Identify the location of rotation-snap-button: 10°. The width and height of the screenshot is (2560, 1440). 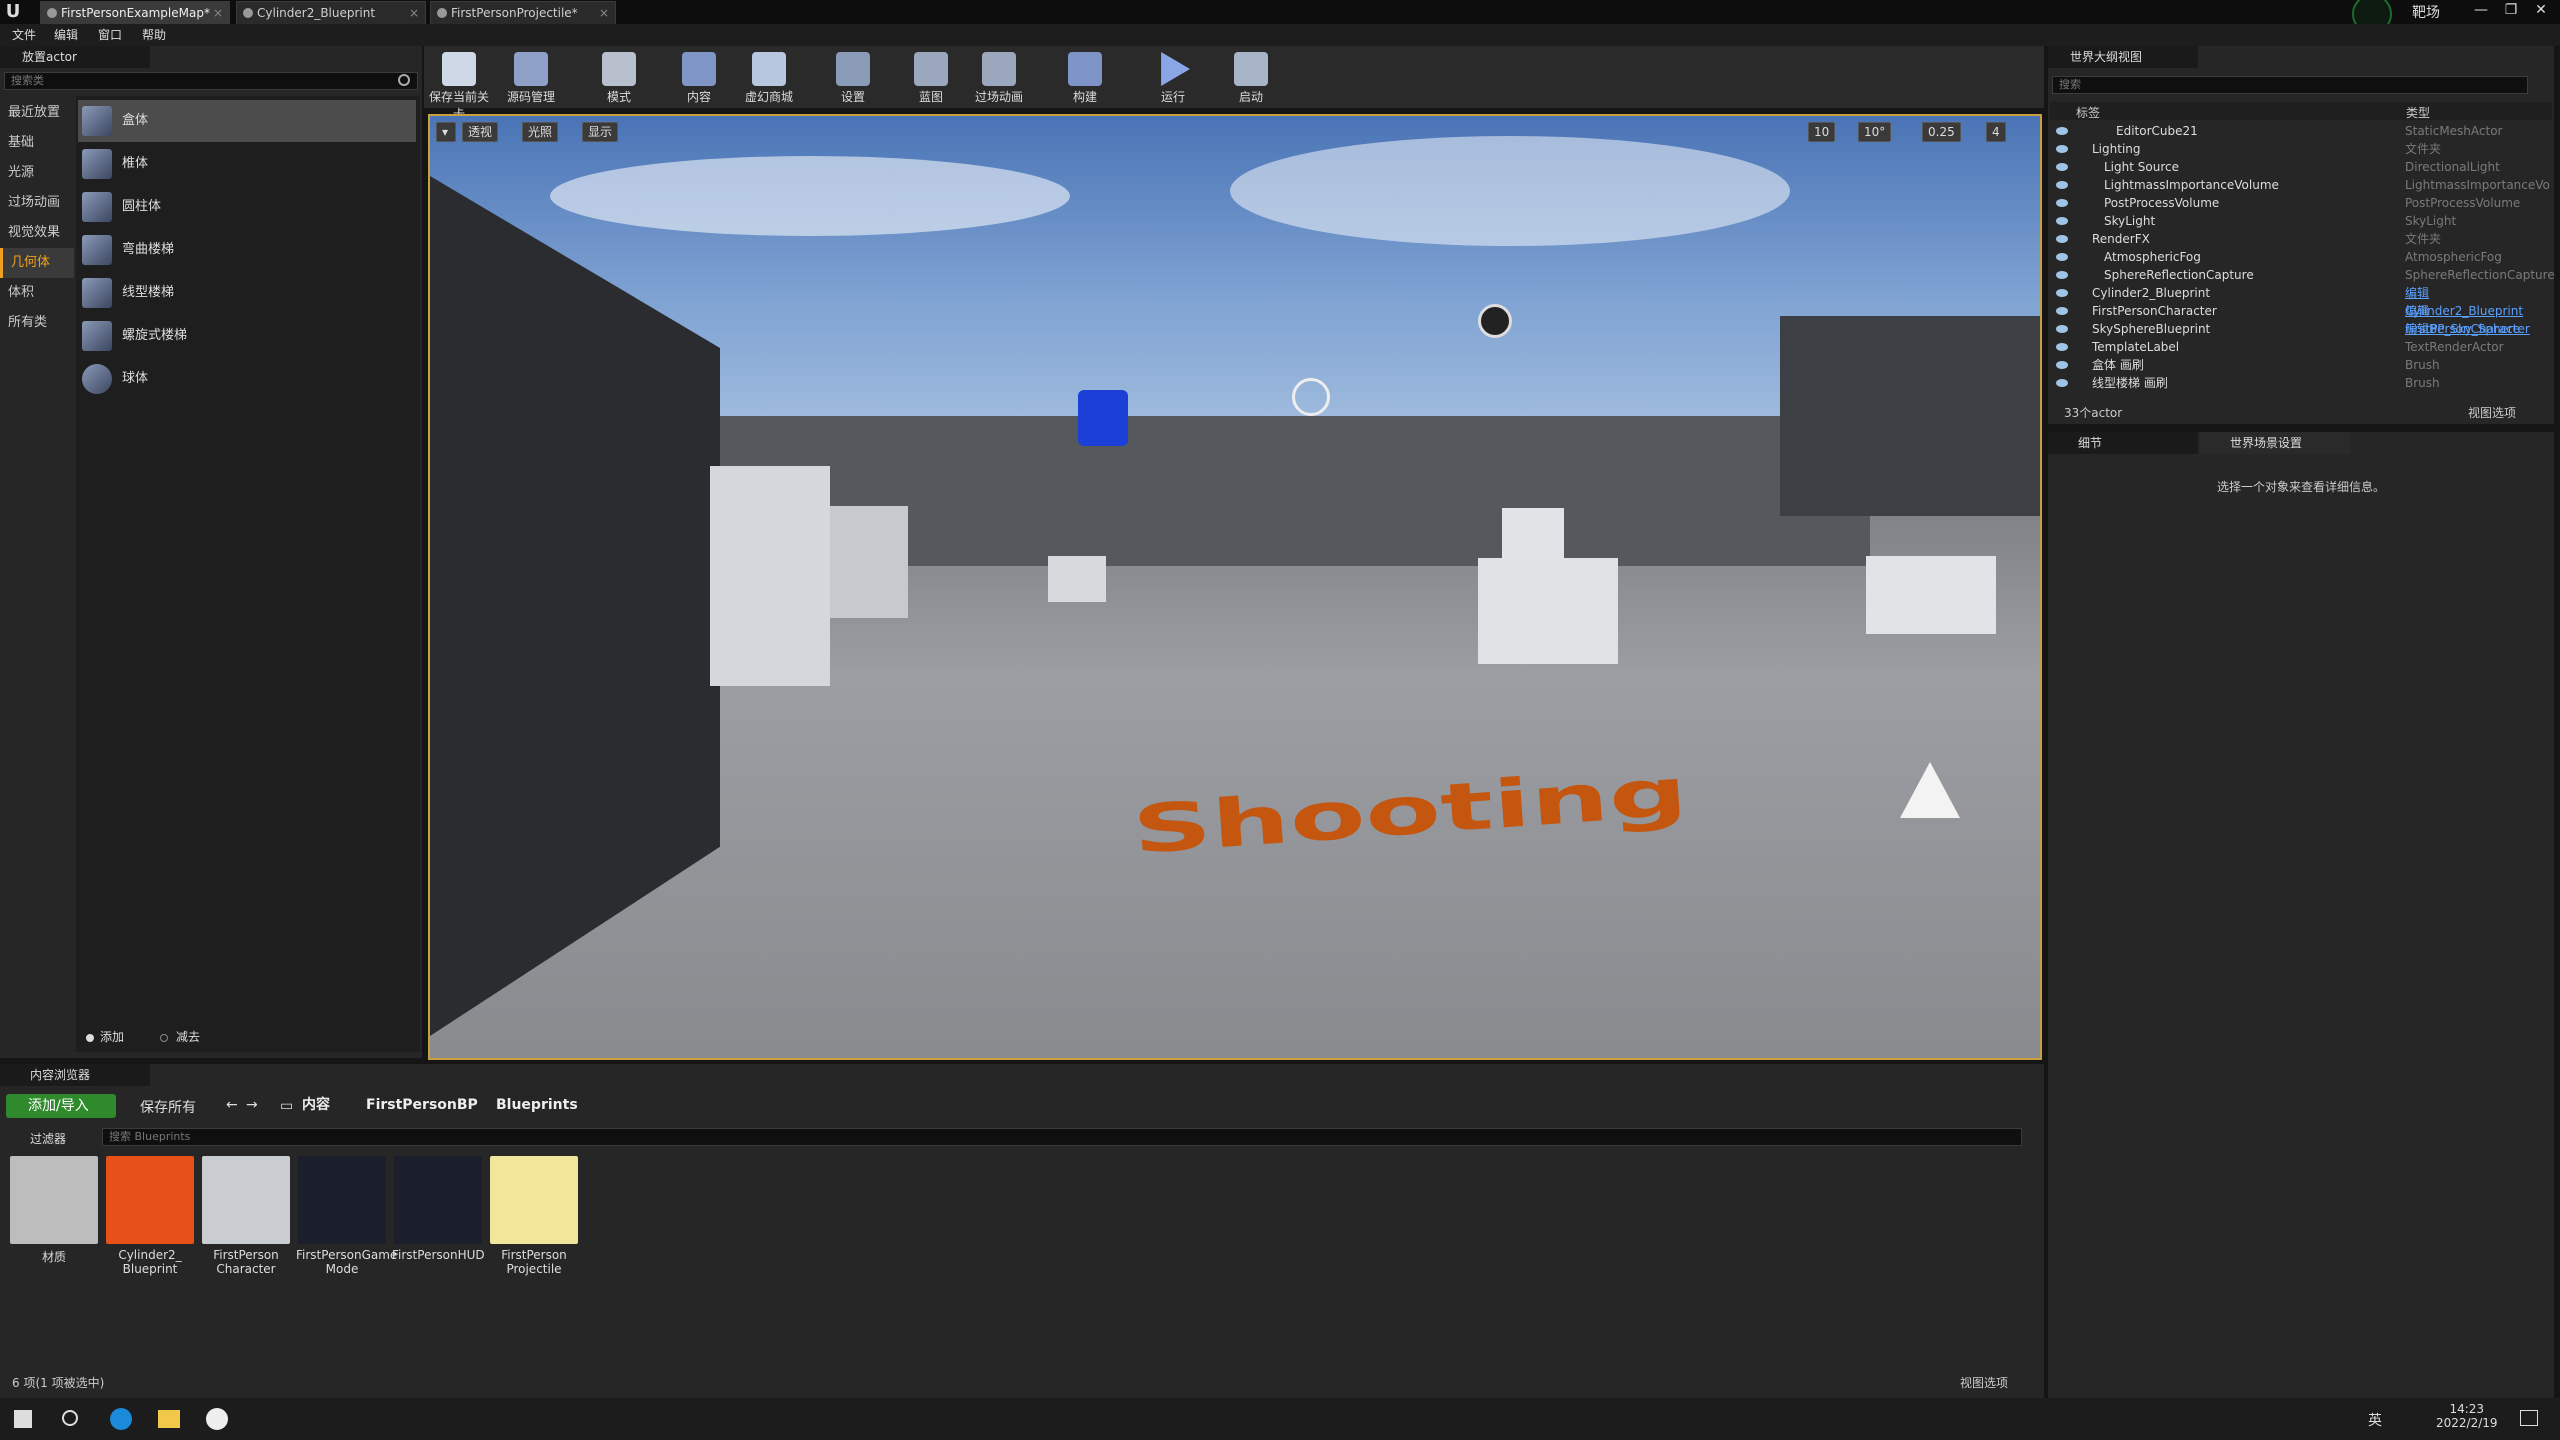
(1875, 132).